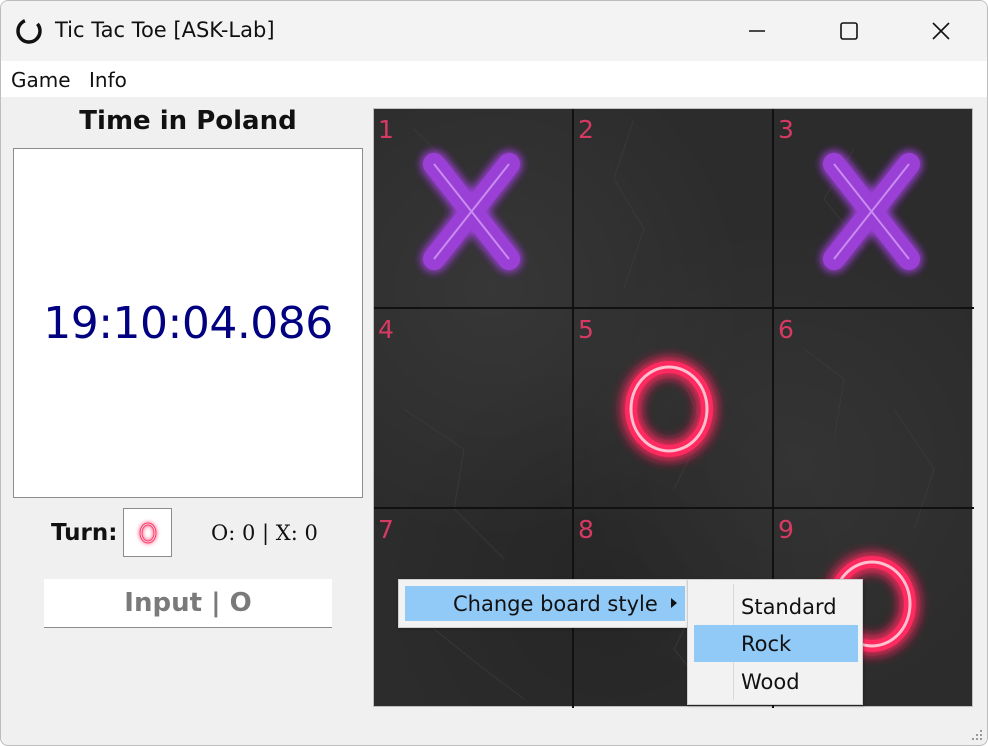  I want to click on clock-time: 19:10:04.086, so click(188, 323).